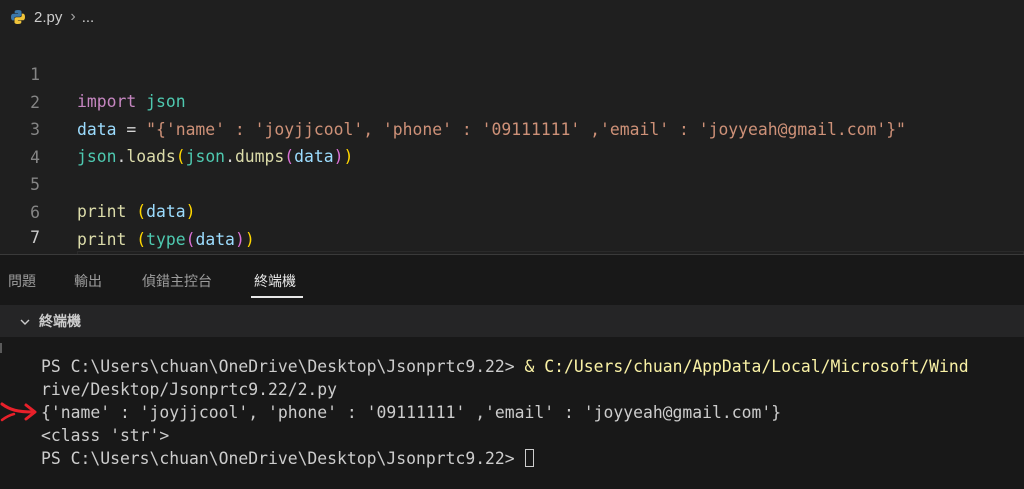 The image size is (1024, 489). I want to click on terminal-section-header: 終端機, so click(512, 321).